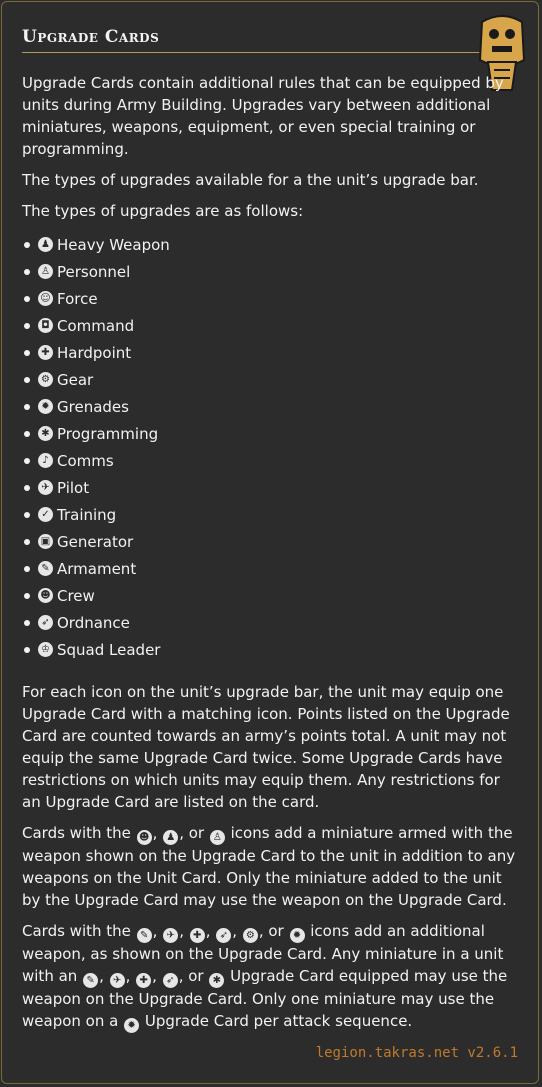  I want to click on list-item: ☺ Force, so click(272, 298).